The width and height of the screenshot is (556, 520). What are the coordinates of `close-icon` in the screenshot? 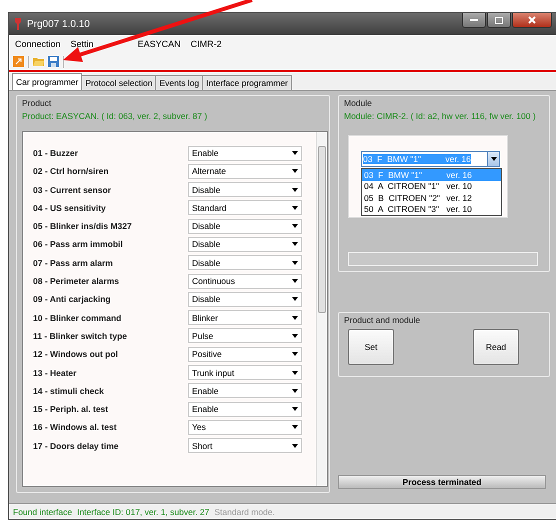 It's located at (532, 20).